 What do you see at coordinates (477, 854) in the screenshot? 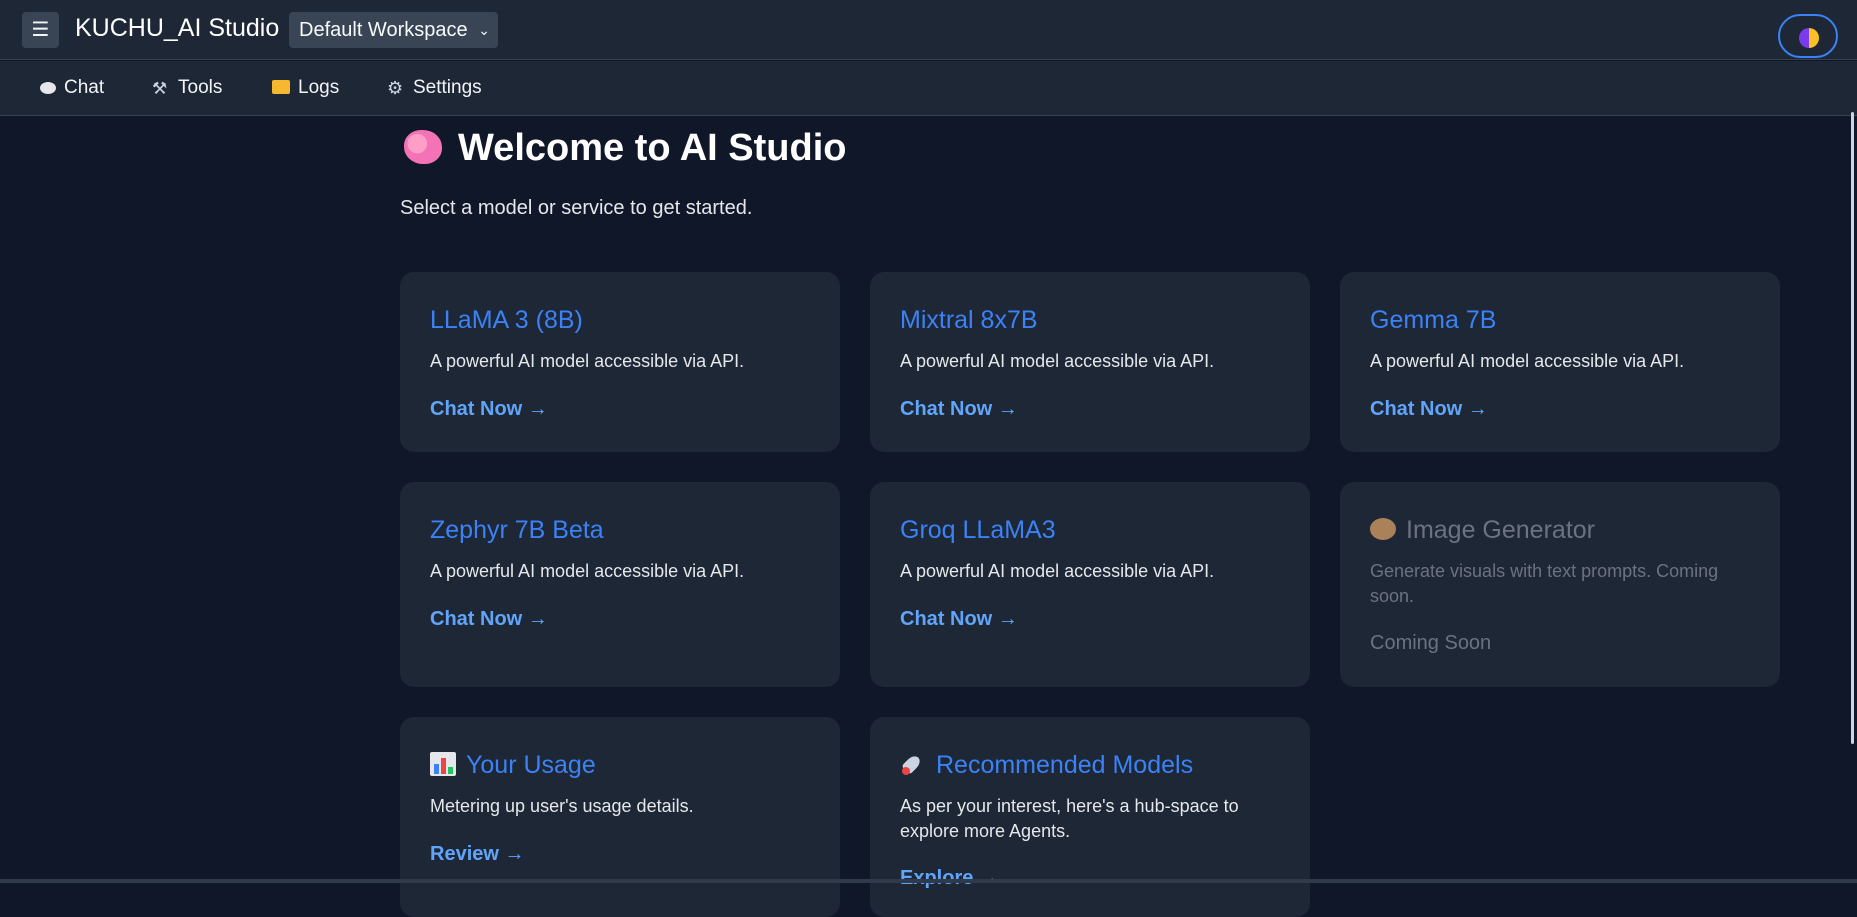
I see `review-link: Review →` at bounding box center [477, 854].